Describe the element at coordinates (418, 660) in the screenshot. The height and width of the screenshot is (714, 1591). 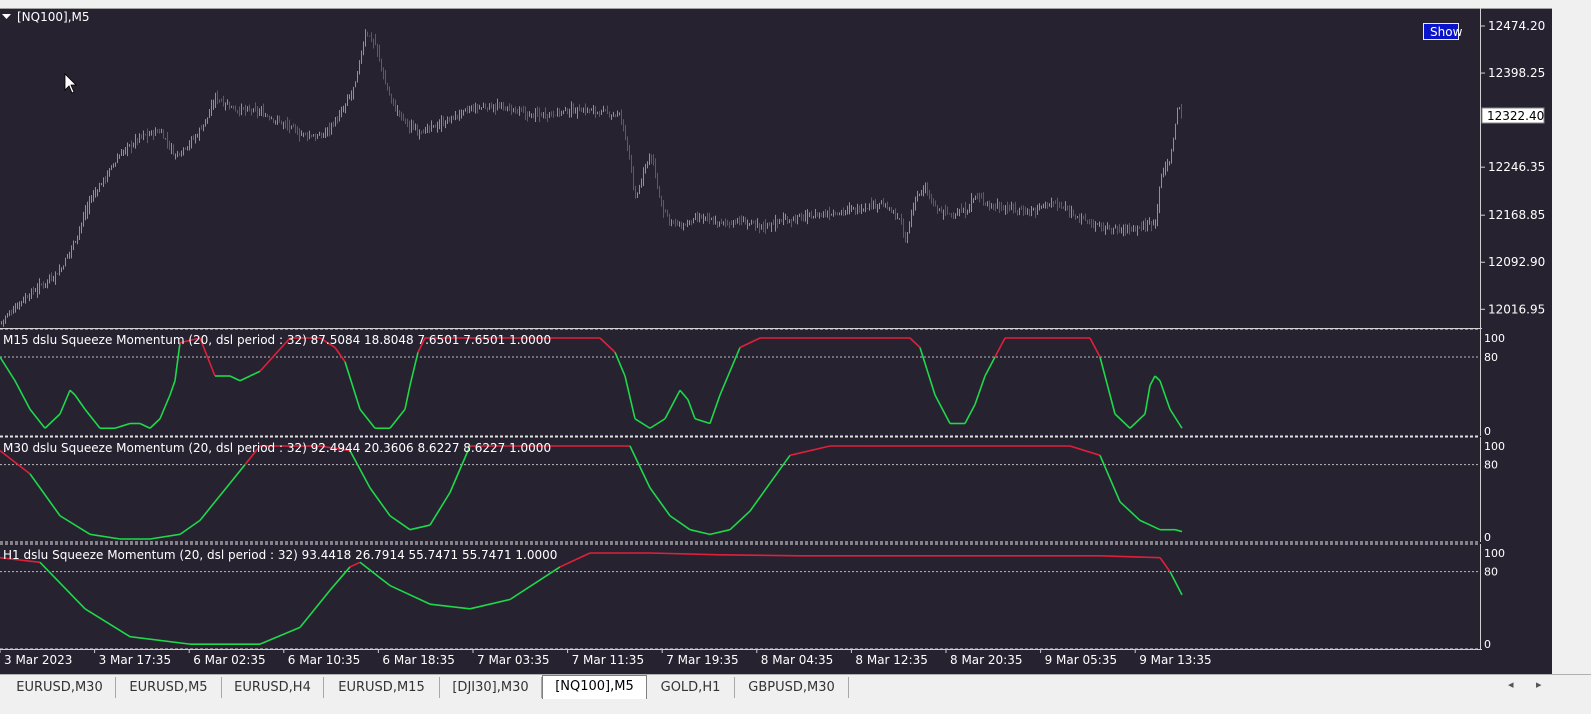
I see `time-axis-label: 6 Mar 18:35` at that location.